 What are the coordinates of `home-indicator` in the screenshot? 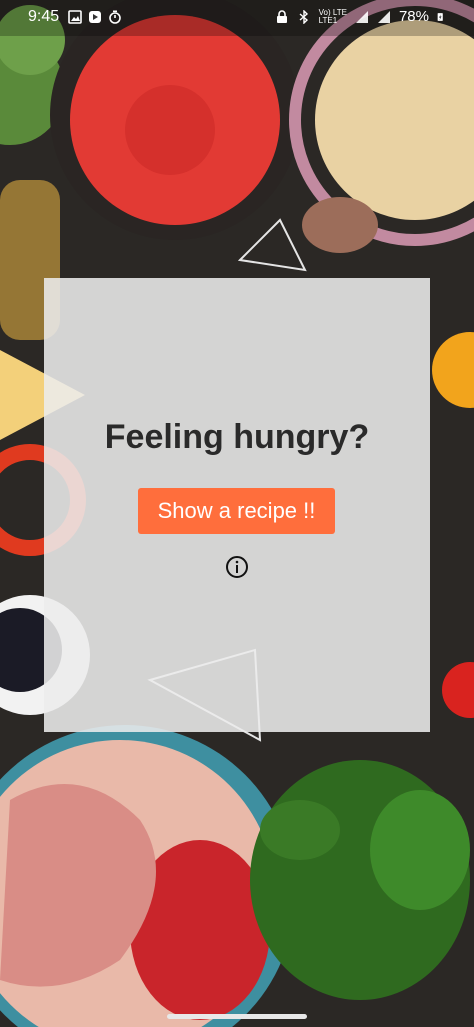 It's located at (237, 1016).